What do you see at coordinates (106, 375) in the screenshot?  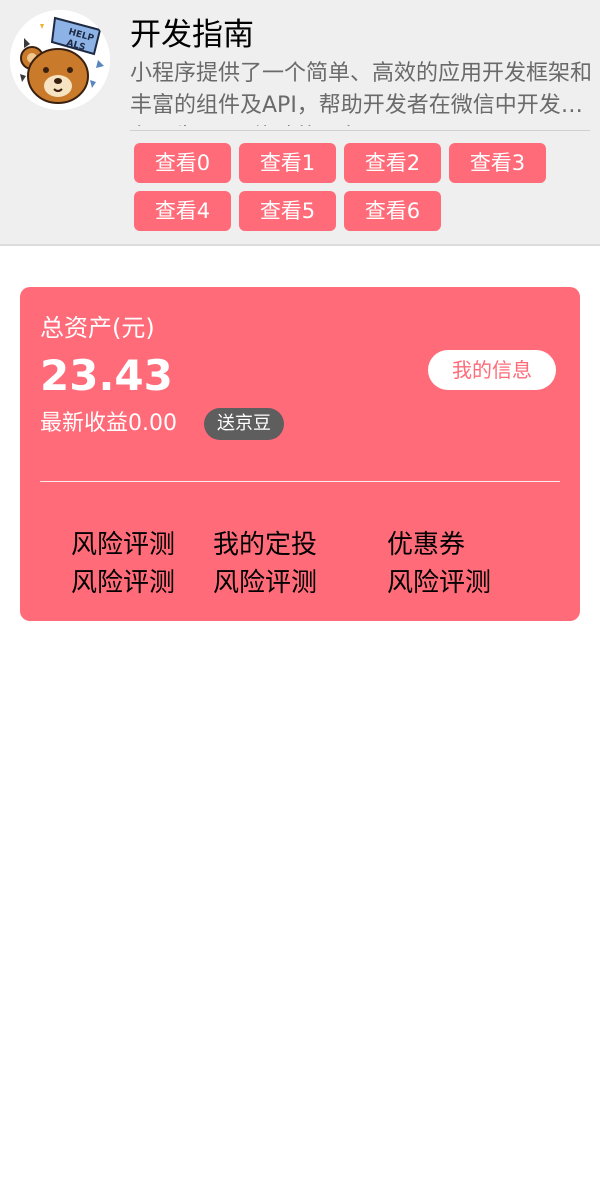 I see `total-assets-amount: 23.43` at bounding box center [106, 375].